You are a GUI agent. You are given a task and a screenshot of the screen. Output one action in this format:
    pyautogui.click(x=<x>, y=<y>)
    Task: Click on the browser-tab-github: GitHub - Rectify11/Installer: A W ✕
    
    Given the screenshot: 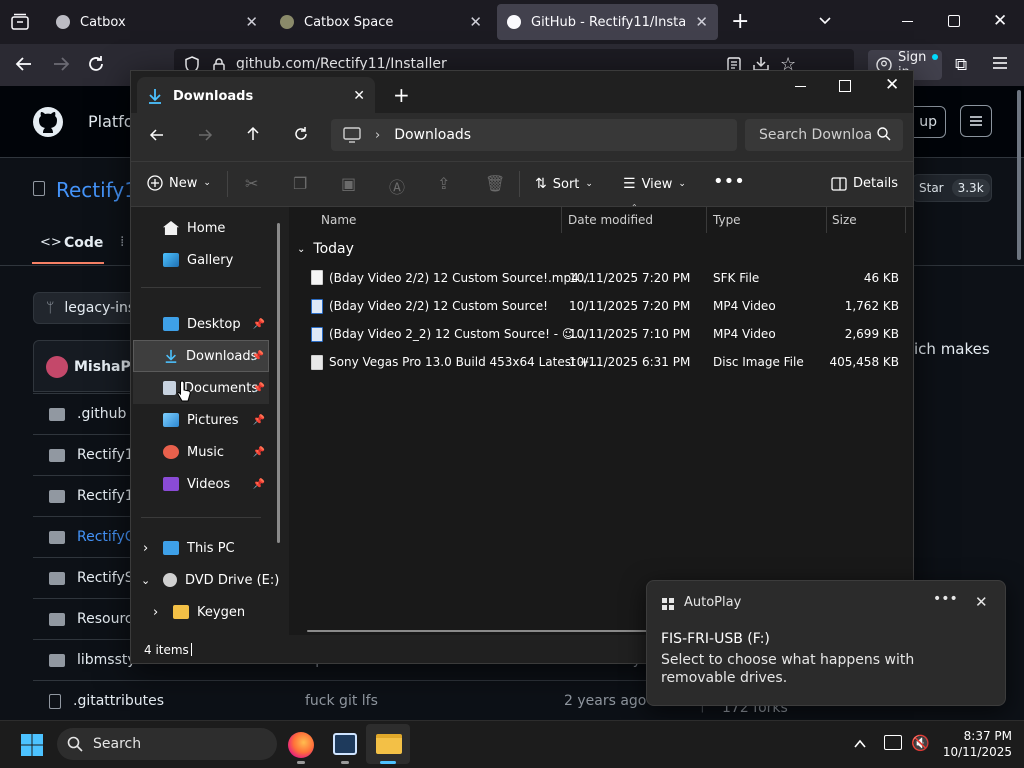 What is the action you would take?
    pyautogui.click(x=607, y=22)
    